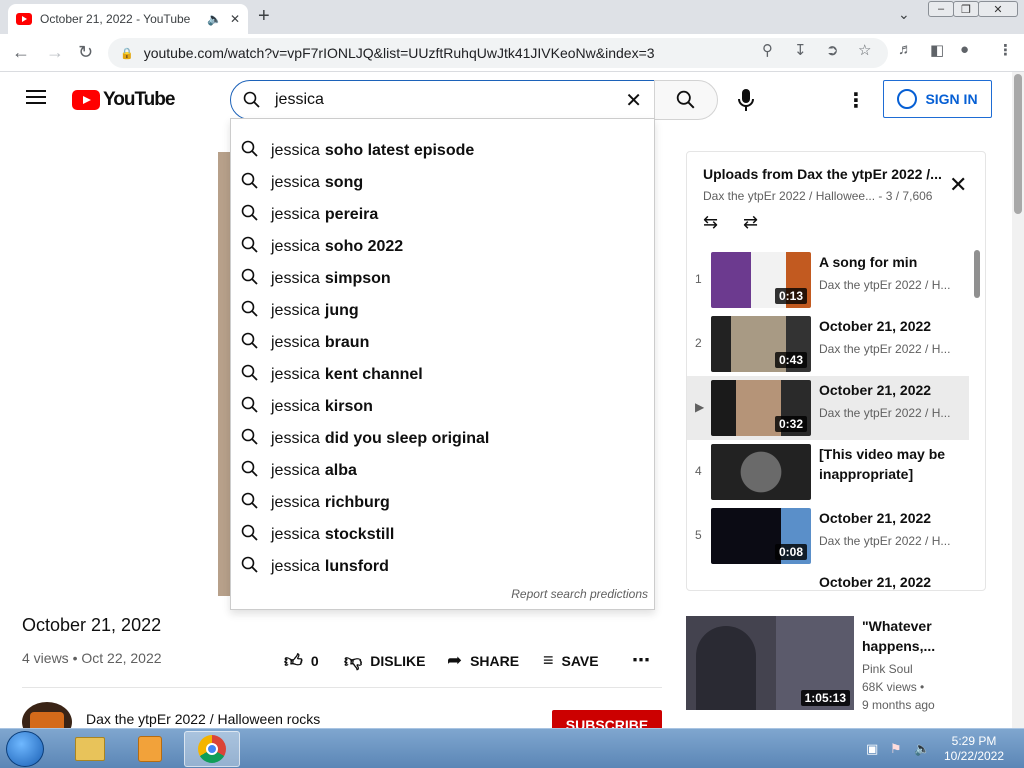 This screenshot has width=1024, height=768. Describe the element at coordinates (1018, 400) in the screenshot. I see `page-scrollbar` at that location.